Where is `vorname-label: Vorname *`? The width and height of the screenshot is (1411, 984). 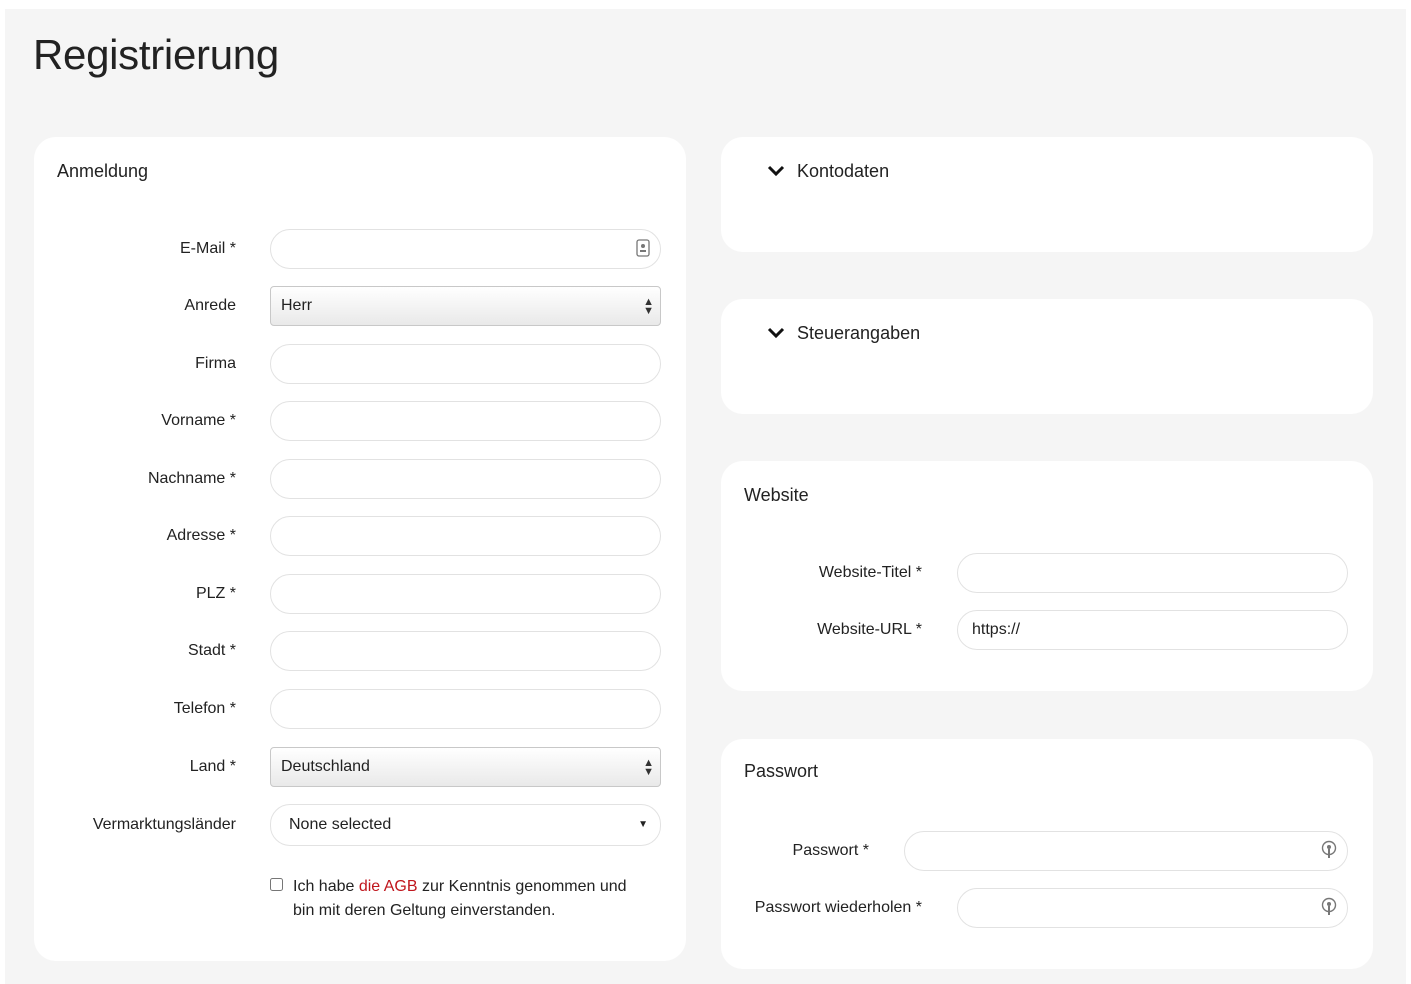
vorname-label: Vorname * is located at coordinates (198, 420).